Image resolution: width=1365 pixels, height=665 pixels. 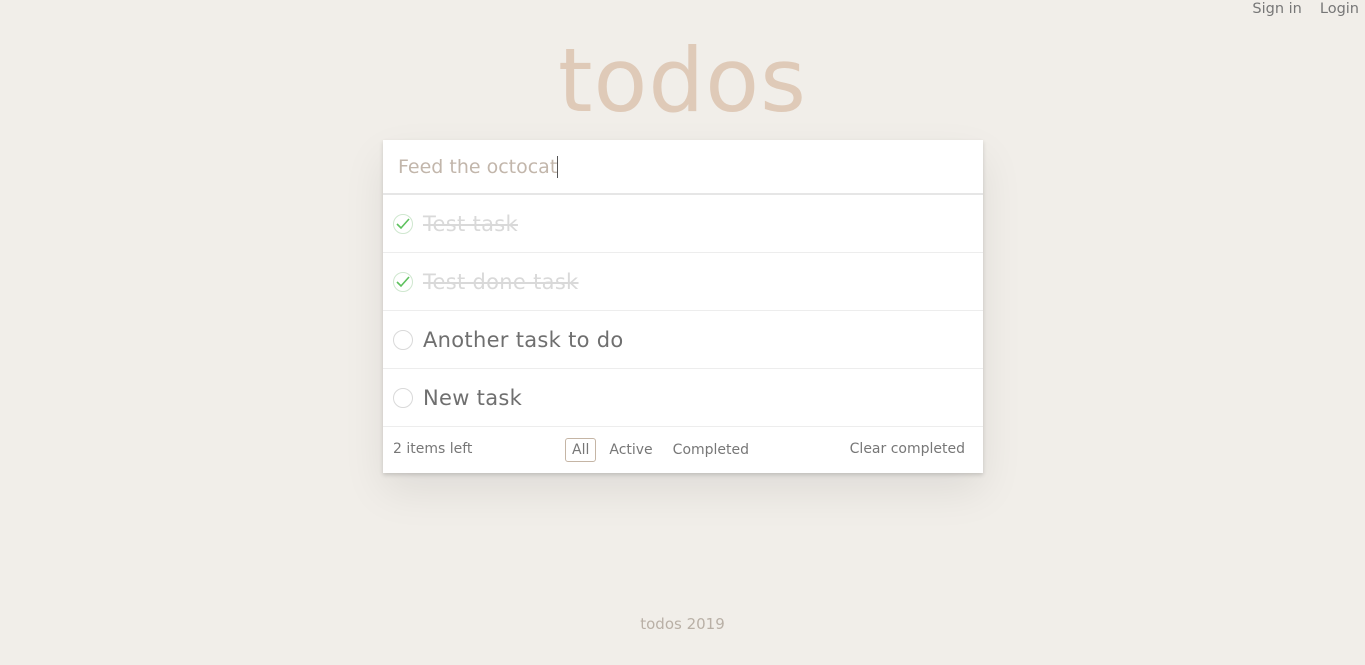 What do you see at coordinates (660, 450) in the screenshot?
I see `filter-group: All Active Completed` at bounding box center [660, 450].